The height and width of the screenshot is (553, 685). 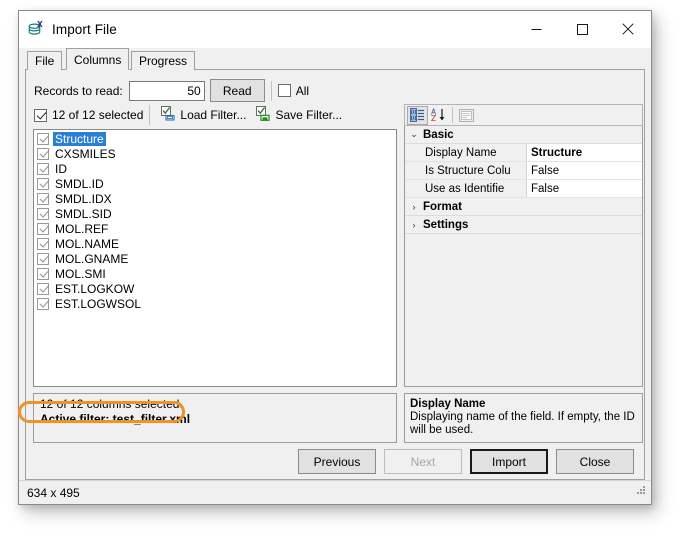 What do you see at coordinates (414, 134) in the screenshot?
I see `chevron-down-icon: ⌄` at bounding box center [414, 134].